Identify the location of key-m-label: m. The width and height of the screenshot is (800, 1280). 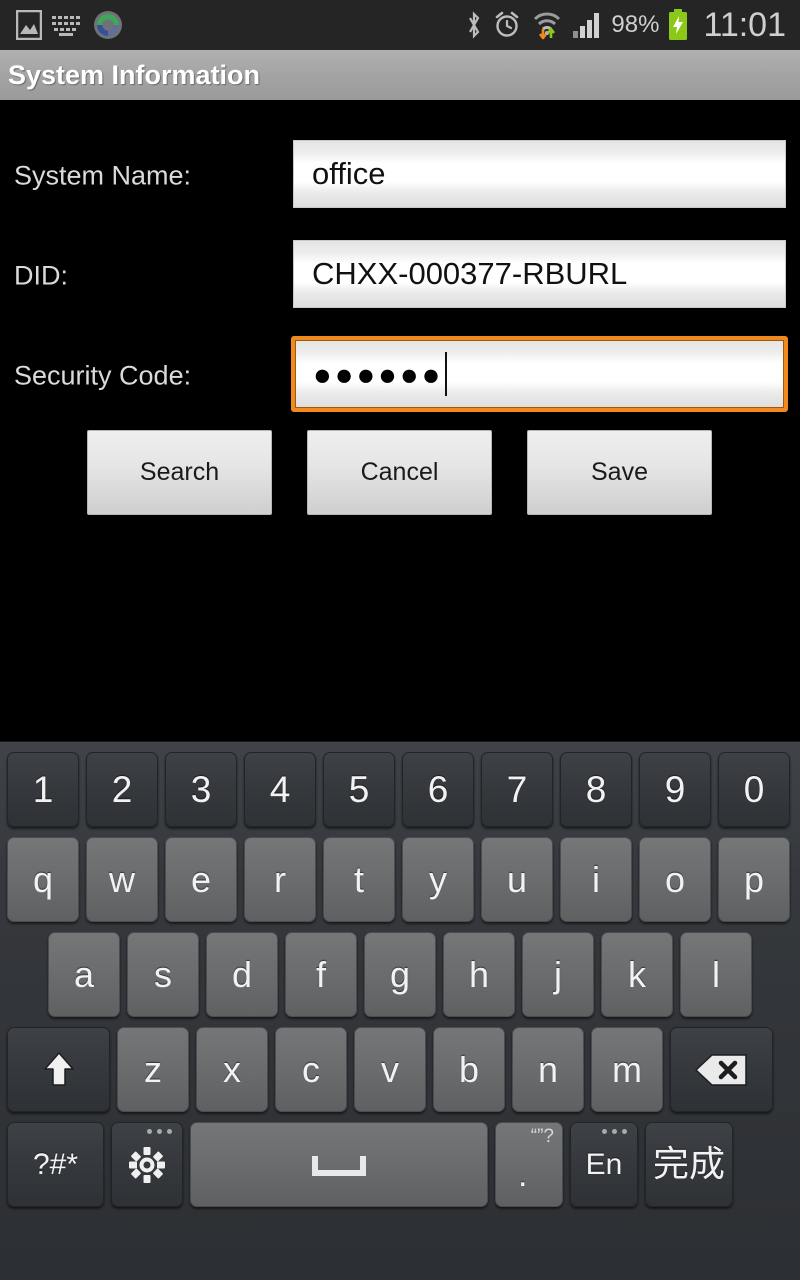
(627, 1069).